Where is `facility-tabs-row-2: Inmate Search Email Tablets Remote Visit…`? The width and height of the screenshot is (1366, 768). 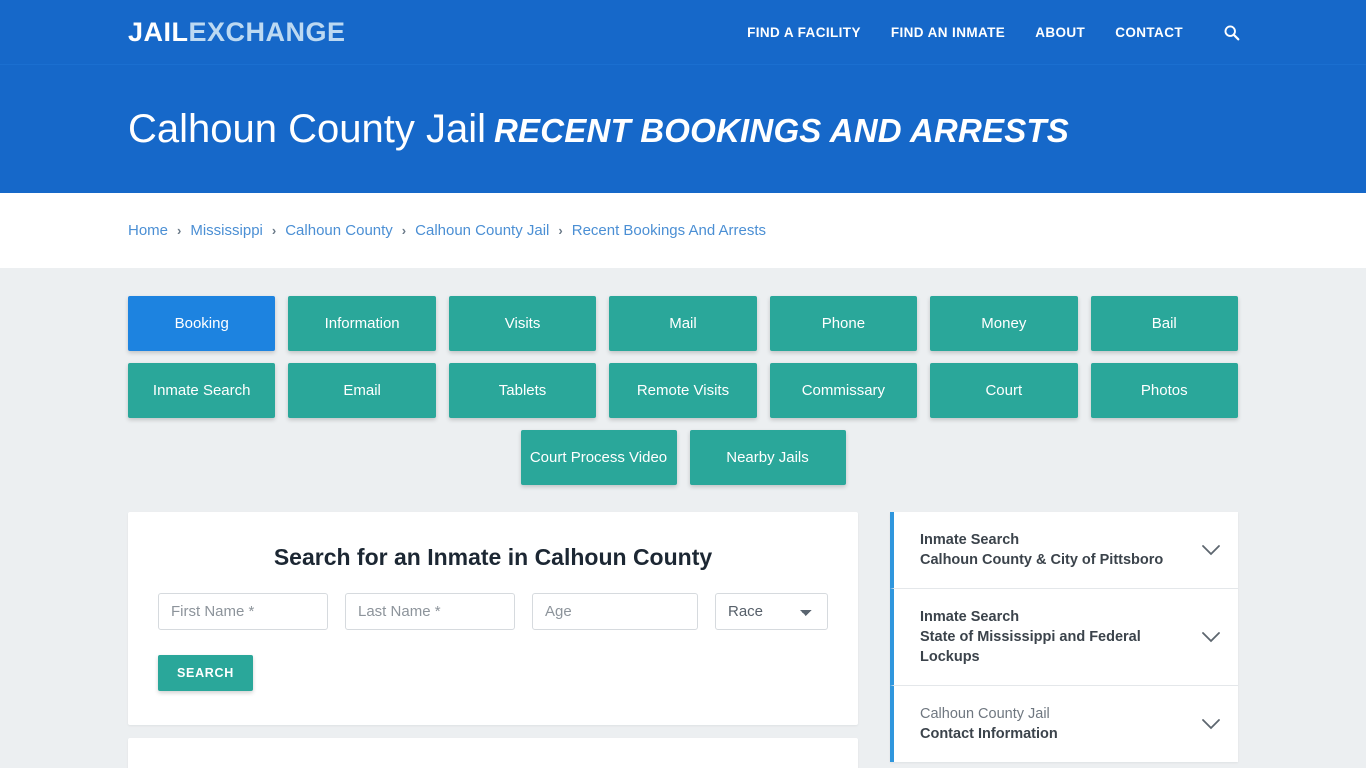
facility-tabs-row-2: Inmate Search Email Tablets Remote Visit… is located at coordinates (683, 390).